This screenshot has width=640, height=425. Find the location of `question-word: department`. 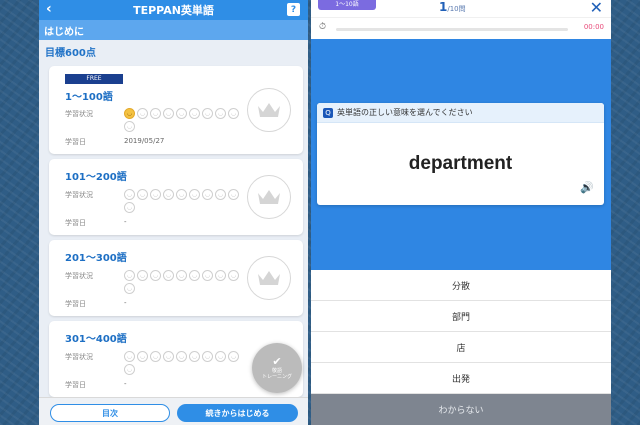

question-word: department is located at coordinates (460, 163).